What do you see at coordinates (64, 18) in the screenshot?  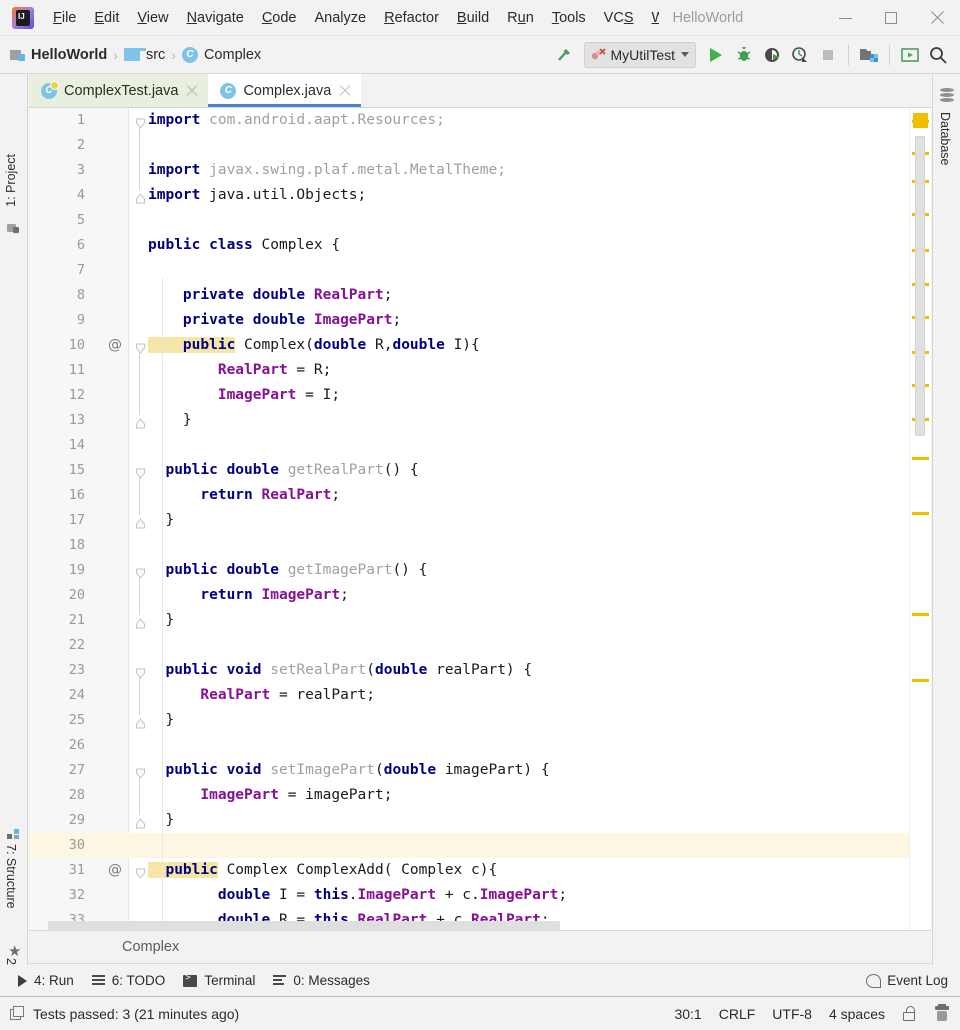 I see `menu-item-file: File` at bounding box center [64, 18].